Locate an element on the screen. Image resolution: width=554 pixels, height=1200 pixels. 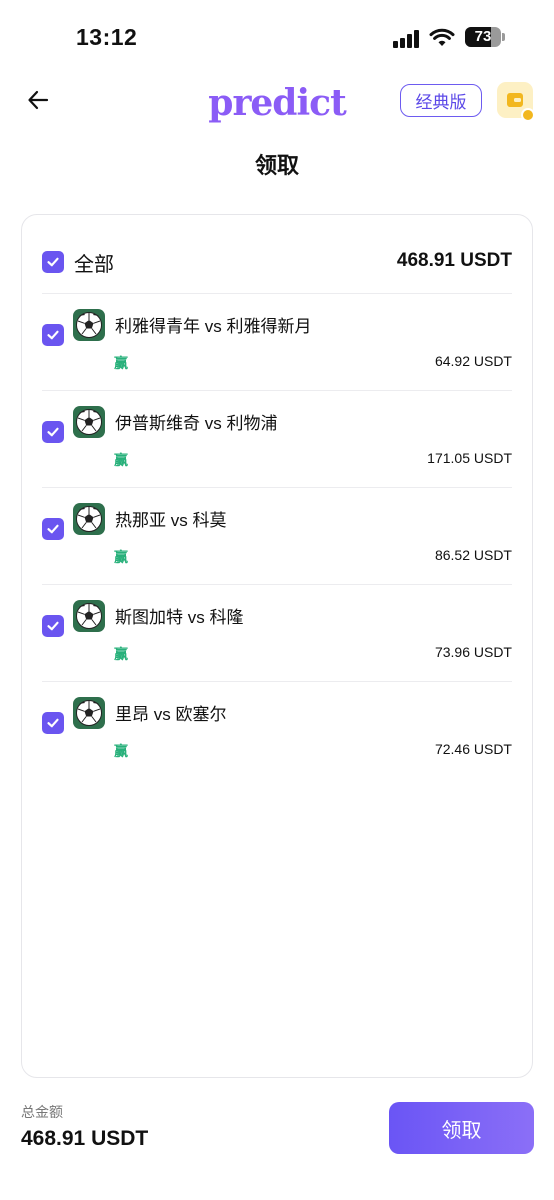
match-title: 热那亚 vs 科莫 is located at coordinates (171, 520).